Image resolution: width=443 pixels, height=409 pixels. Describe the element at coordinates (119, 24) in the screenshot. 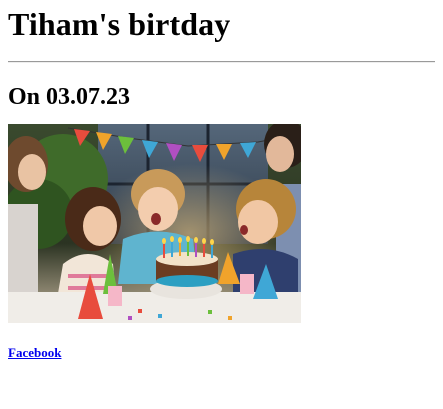

I see `page-title: Tiham's birtday` at that location.